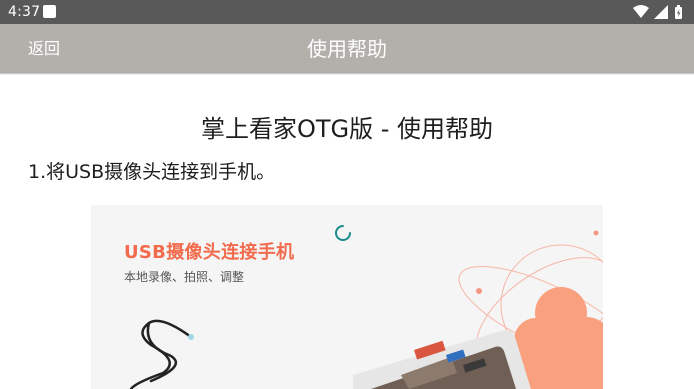 This screenshot has height=389, width=694. What do you see at coordinates (152, 172) in the screenshot?
I see `step-1-text: 1.将USB摄像头连接到手机。` at bounding box center [152, 172].